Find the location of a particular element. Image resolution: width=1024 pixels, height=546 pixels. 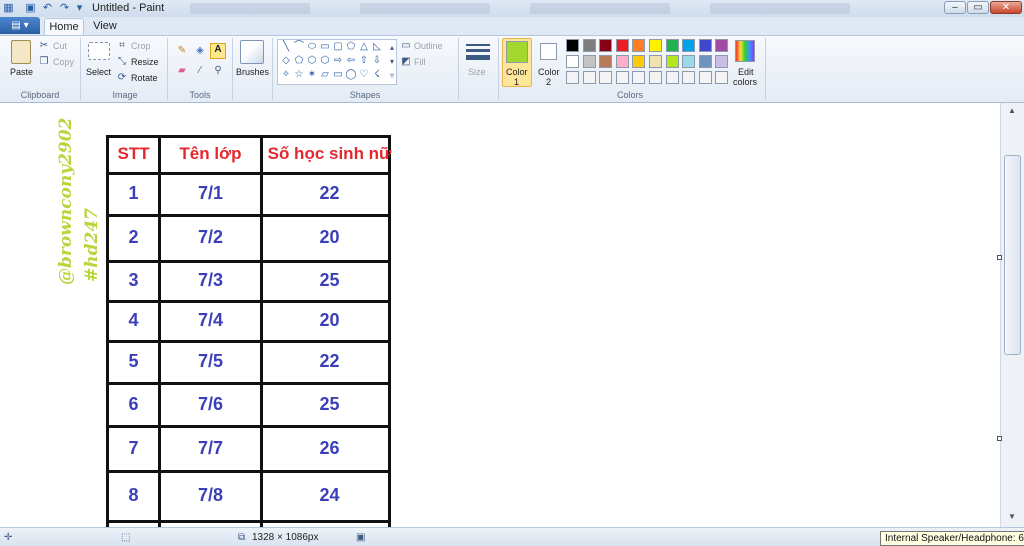

shape-option: ▱ is located at coordinates (325, 75).